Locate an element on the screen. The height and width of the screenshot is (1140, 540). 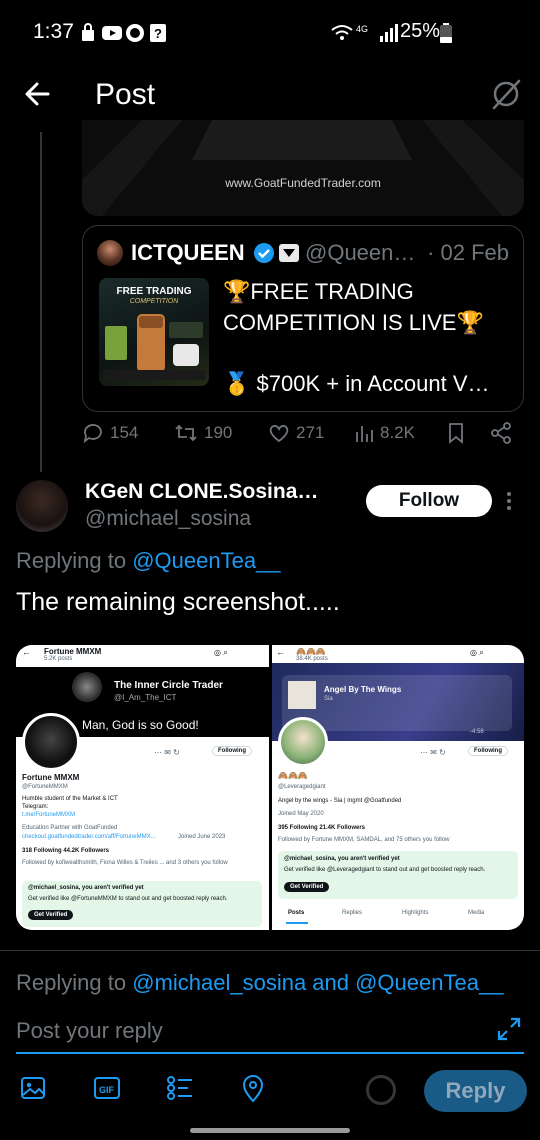
shot-banner-name: The Inner Circle Trader is located at coordinates (168, 685).